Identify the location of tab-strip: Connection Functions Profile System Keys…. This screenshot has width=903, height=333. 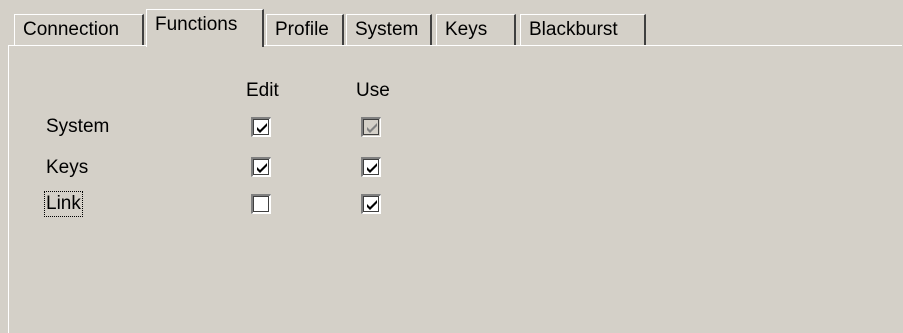
(451, 23).